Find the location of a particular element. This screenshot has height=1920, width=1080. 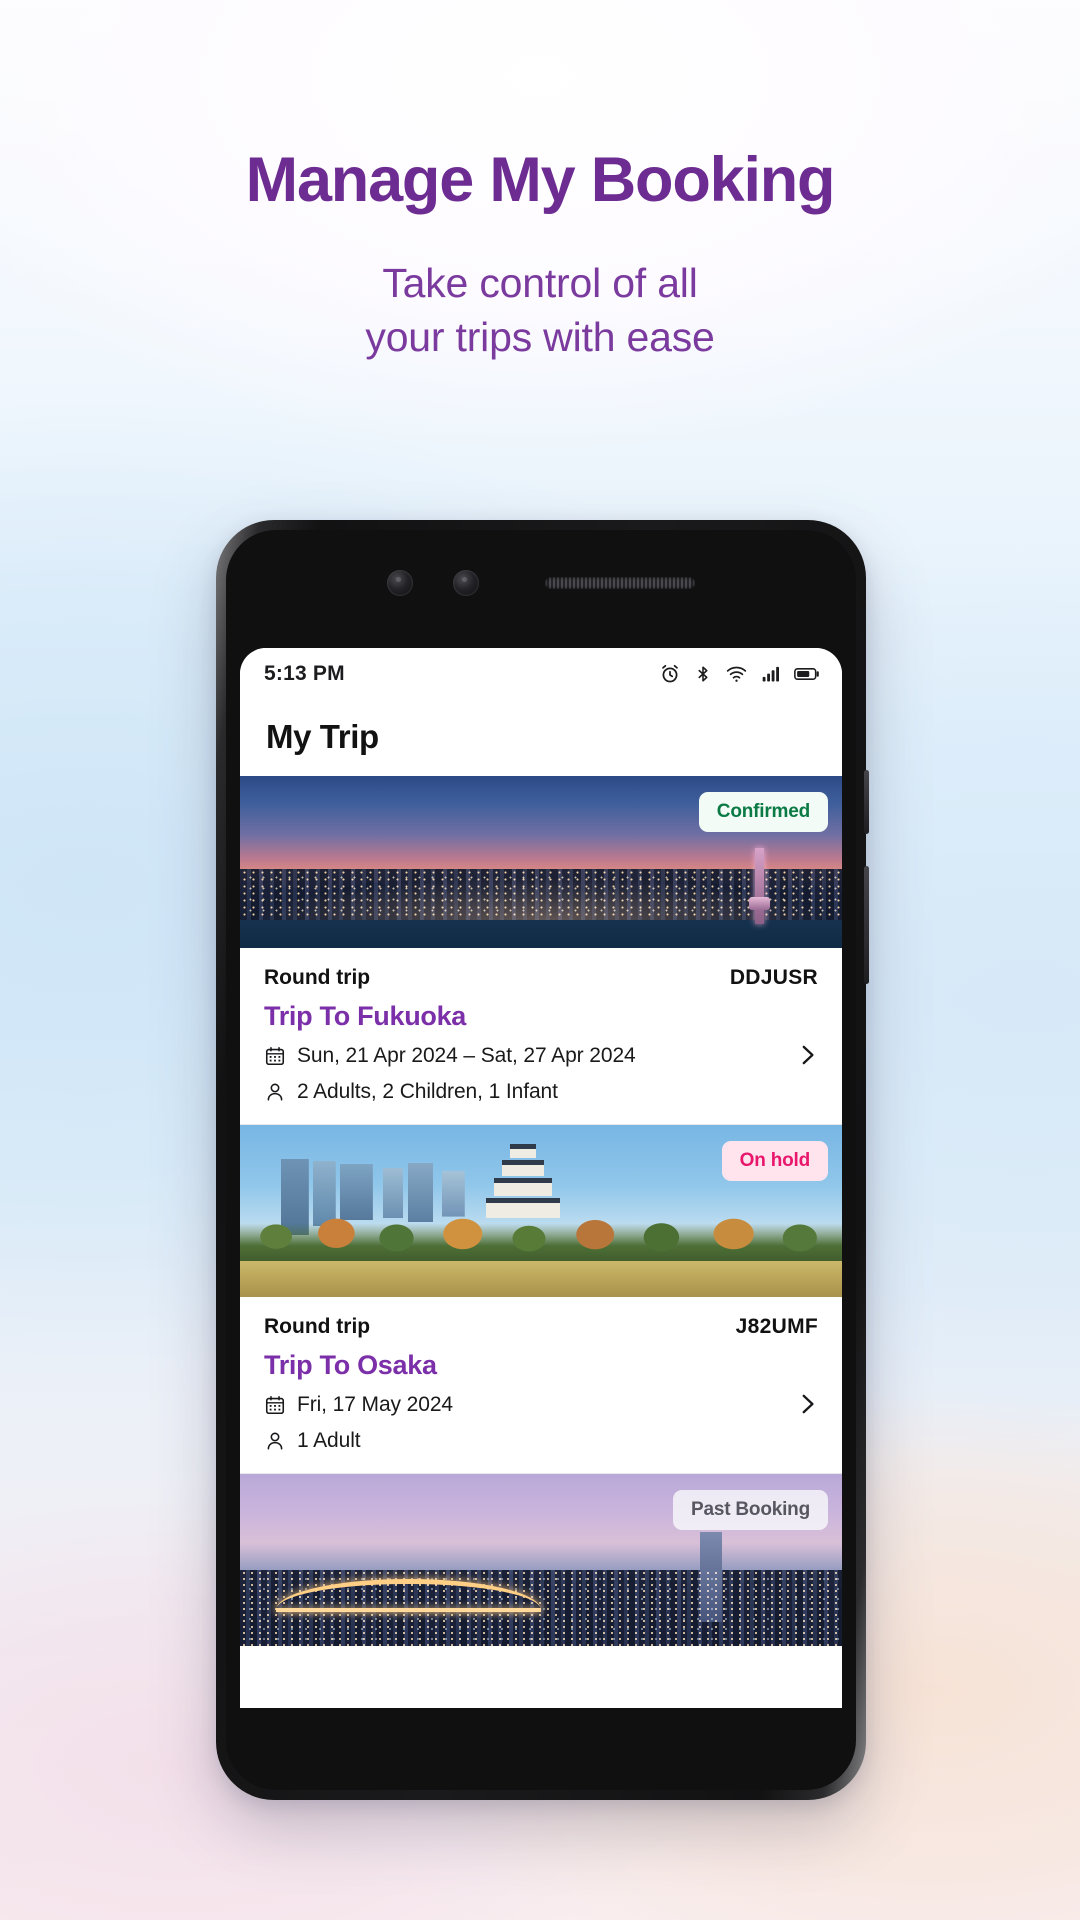

wifi-icon is located at coordinates (736, 674).